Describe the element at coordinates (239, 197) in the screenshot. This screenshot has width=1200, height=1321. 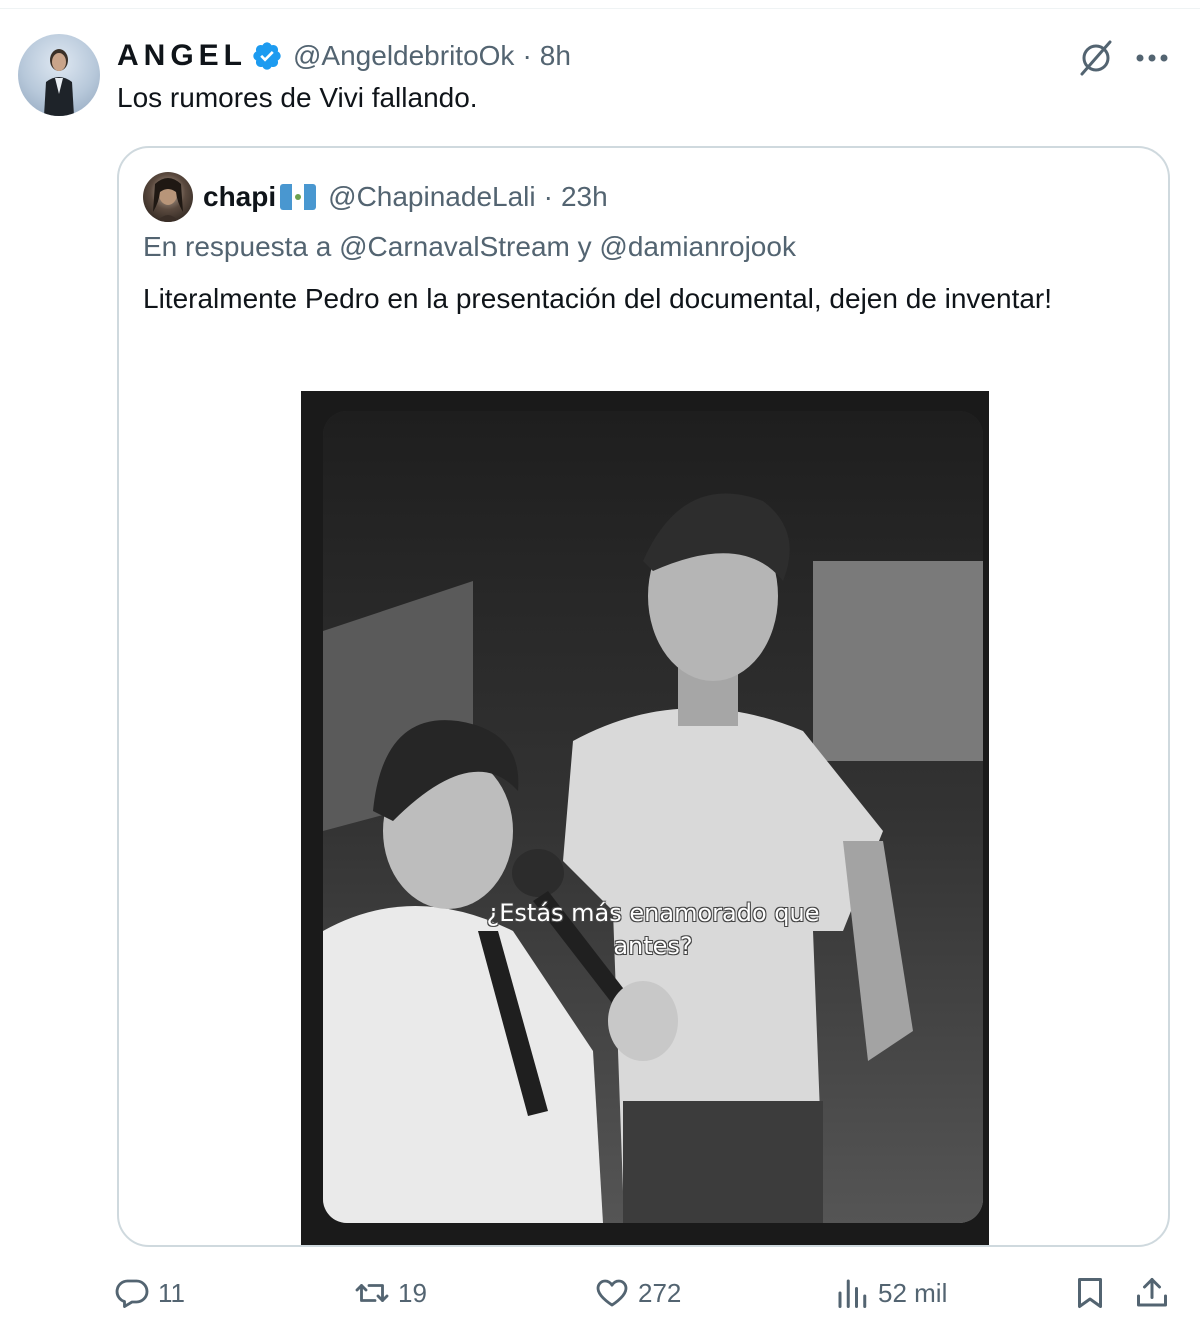
I see `quoted-author-display-name: chapi` at that location.